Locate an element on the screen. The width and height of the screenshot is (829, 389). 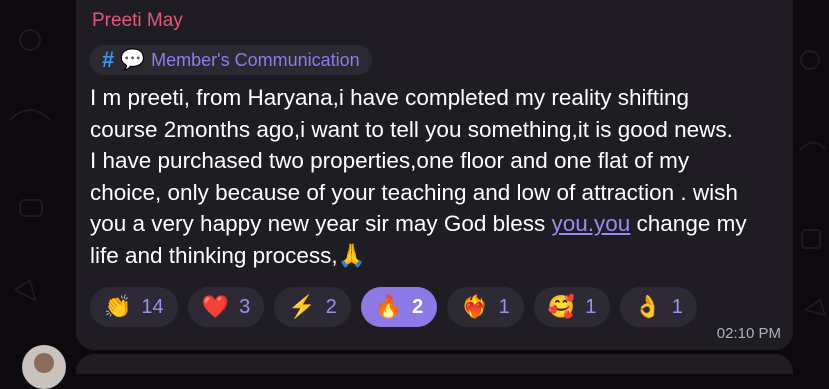
sender-name: Preeti May is located at coordinates (435, 21).